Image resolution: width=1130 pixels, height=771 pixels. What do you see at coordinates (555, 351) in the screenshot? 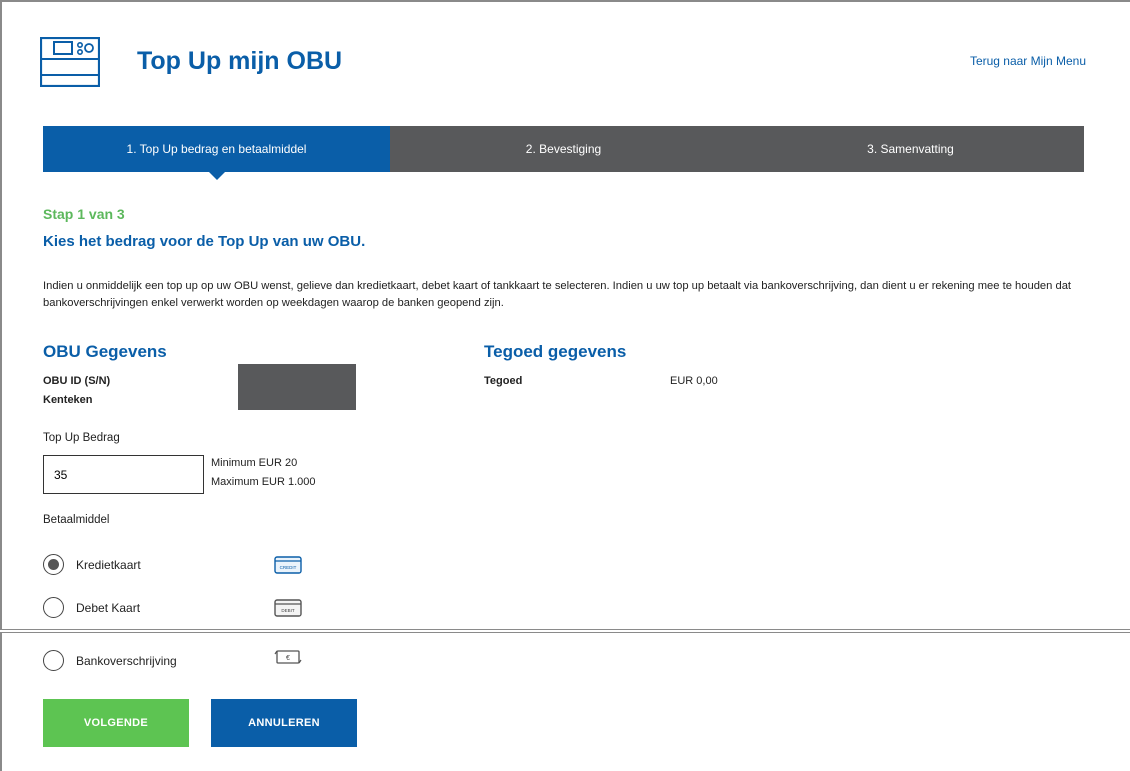
I see `balance-details-title: Tegoed gegevens` at bounding box center [555, 351].